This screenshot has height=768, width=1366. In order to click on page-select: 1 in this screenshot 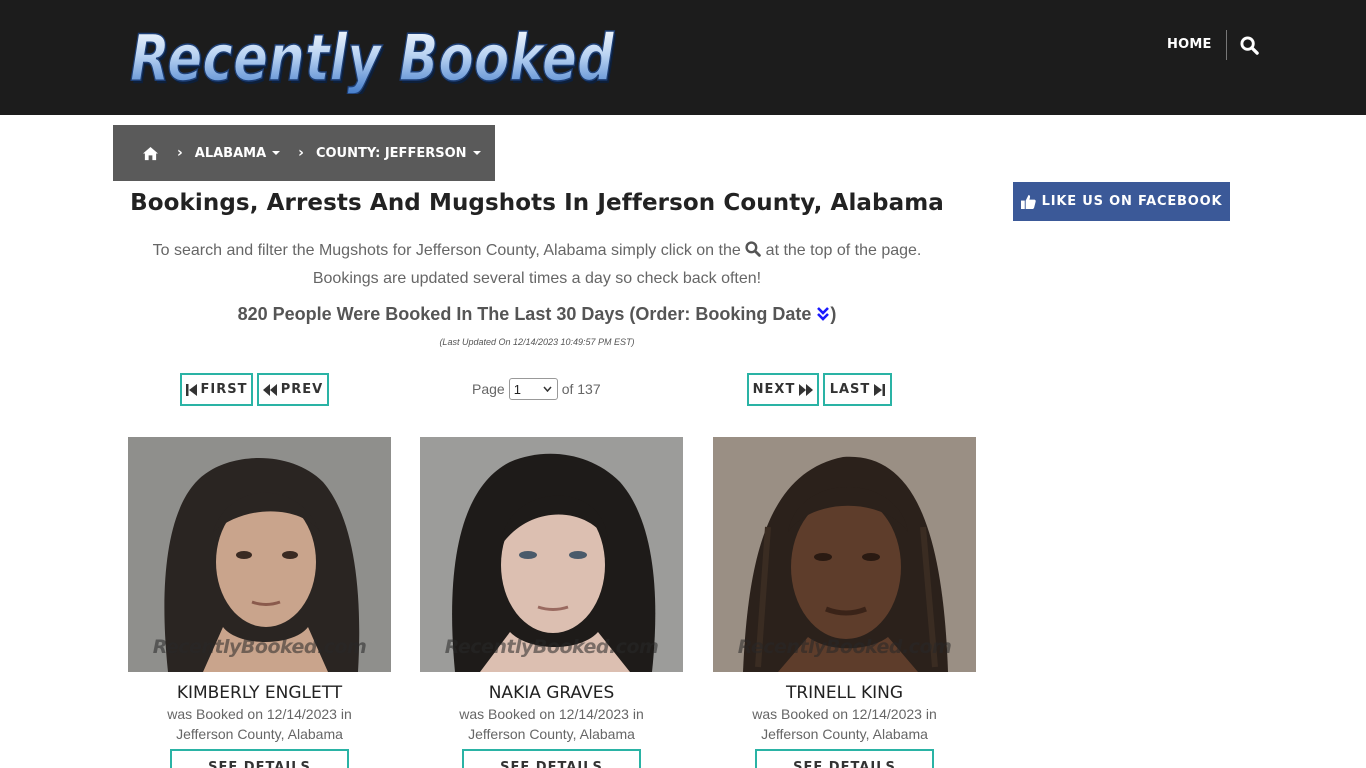, I will do `click(533, 389)`.